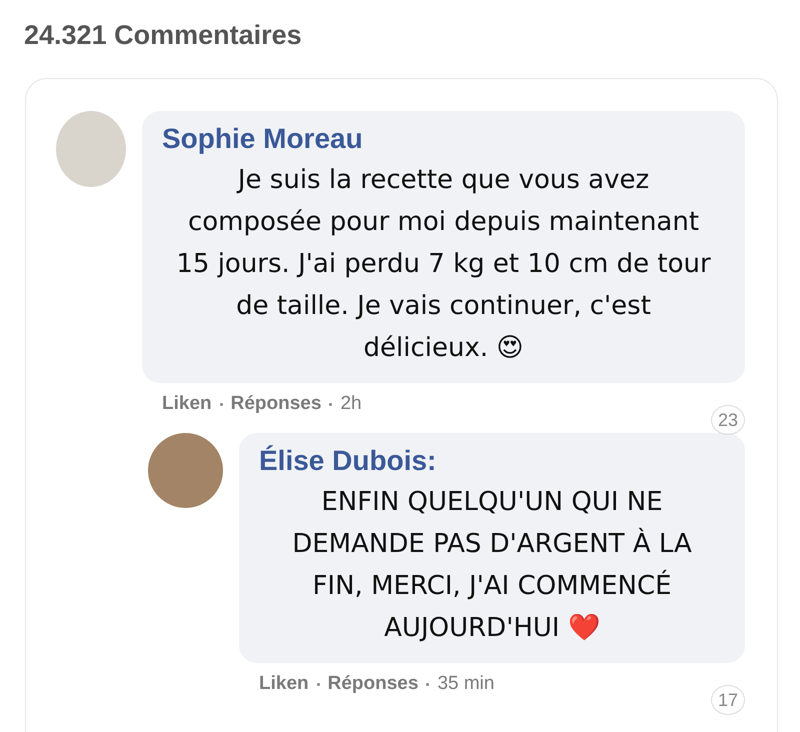  What do you see at coordinates (163, 35) in the screenshot?
I see `comments-heading: 24.321 Commentaires` at bounding box center [163, 35].